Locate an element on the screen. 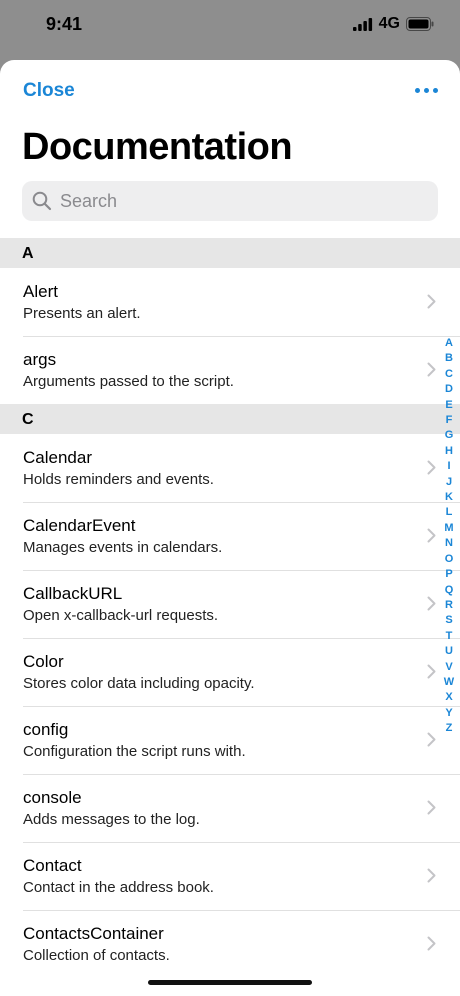  index-letter: Q is located at coordinates (449, 590).